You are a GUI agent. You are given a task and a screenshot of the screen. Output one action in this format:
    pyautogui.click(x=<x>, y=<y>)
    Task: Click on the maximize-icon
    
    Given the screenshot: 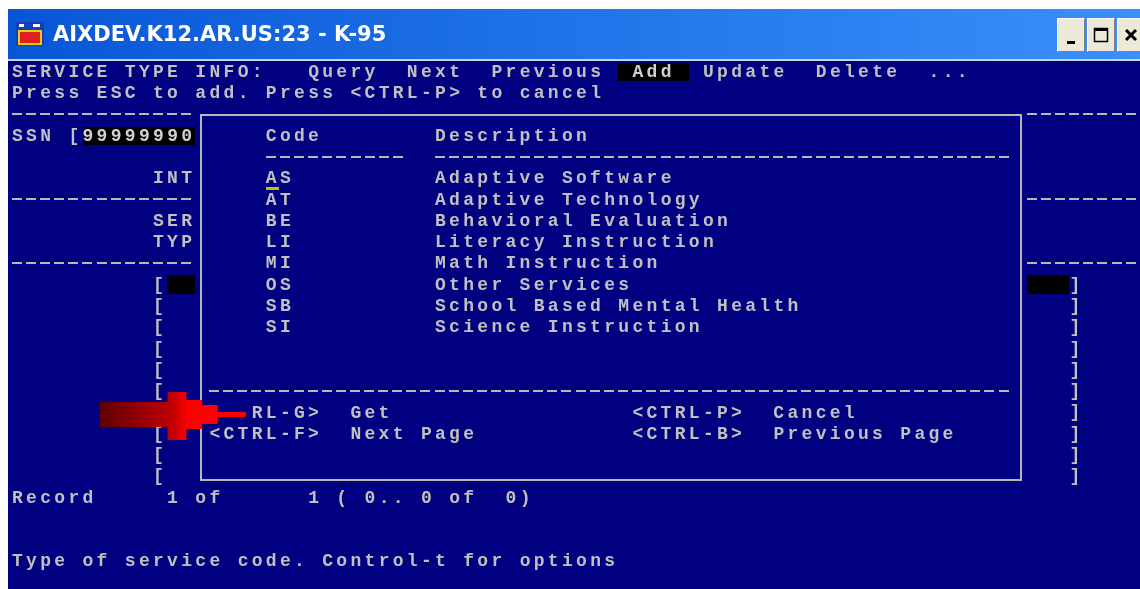 What is the action you would take?
    pyautogui.click(x=1101, y=35)
    